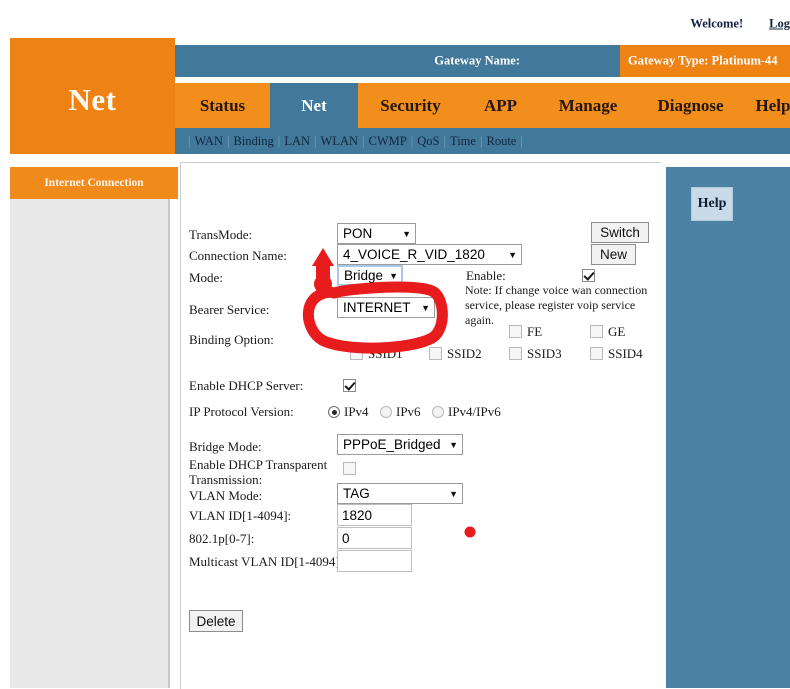 The height and width of the screenshot is (689, 790). What do you see at coordinates (254, 141) in the screenshot?
I see `subnav-item-binding: Binding` at bounding box center [254, 141].